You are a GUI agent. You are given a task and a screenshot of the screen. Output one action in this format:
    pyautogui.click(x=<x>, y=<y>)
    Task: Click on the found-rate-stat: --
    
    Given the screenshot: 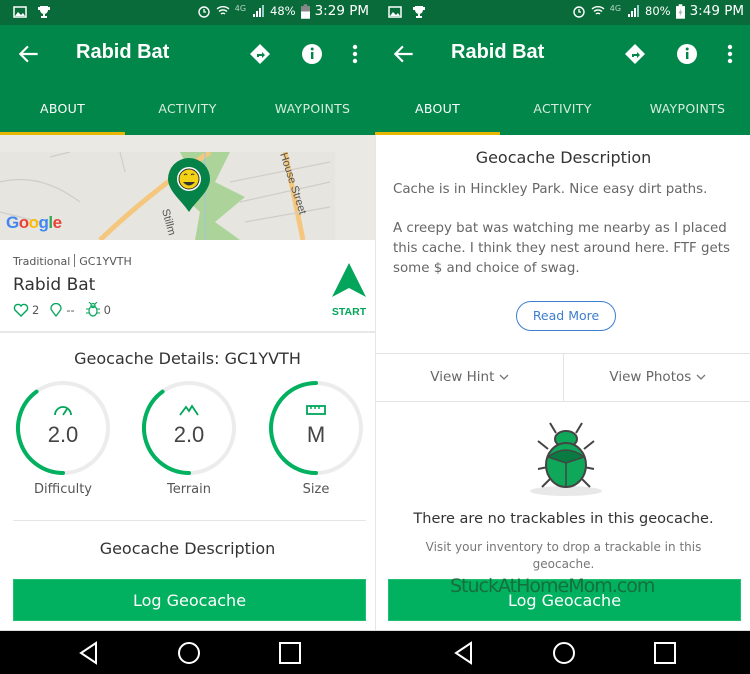 What is the action you would take?
    pyautogui.click(x=62, y=309)
    